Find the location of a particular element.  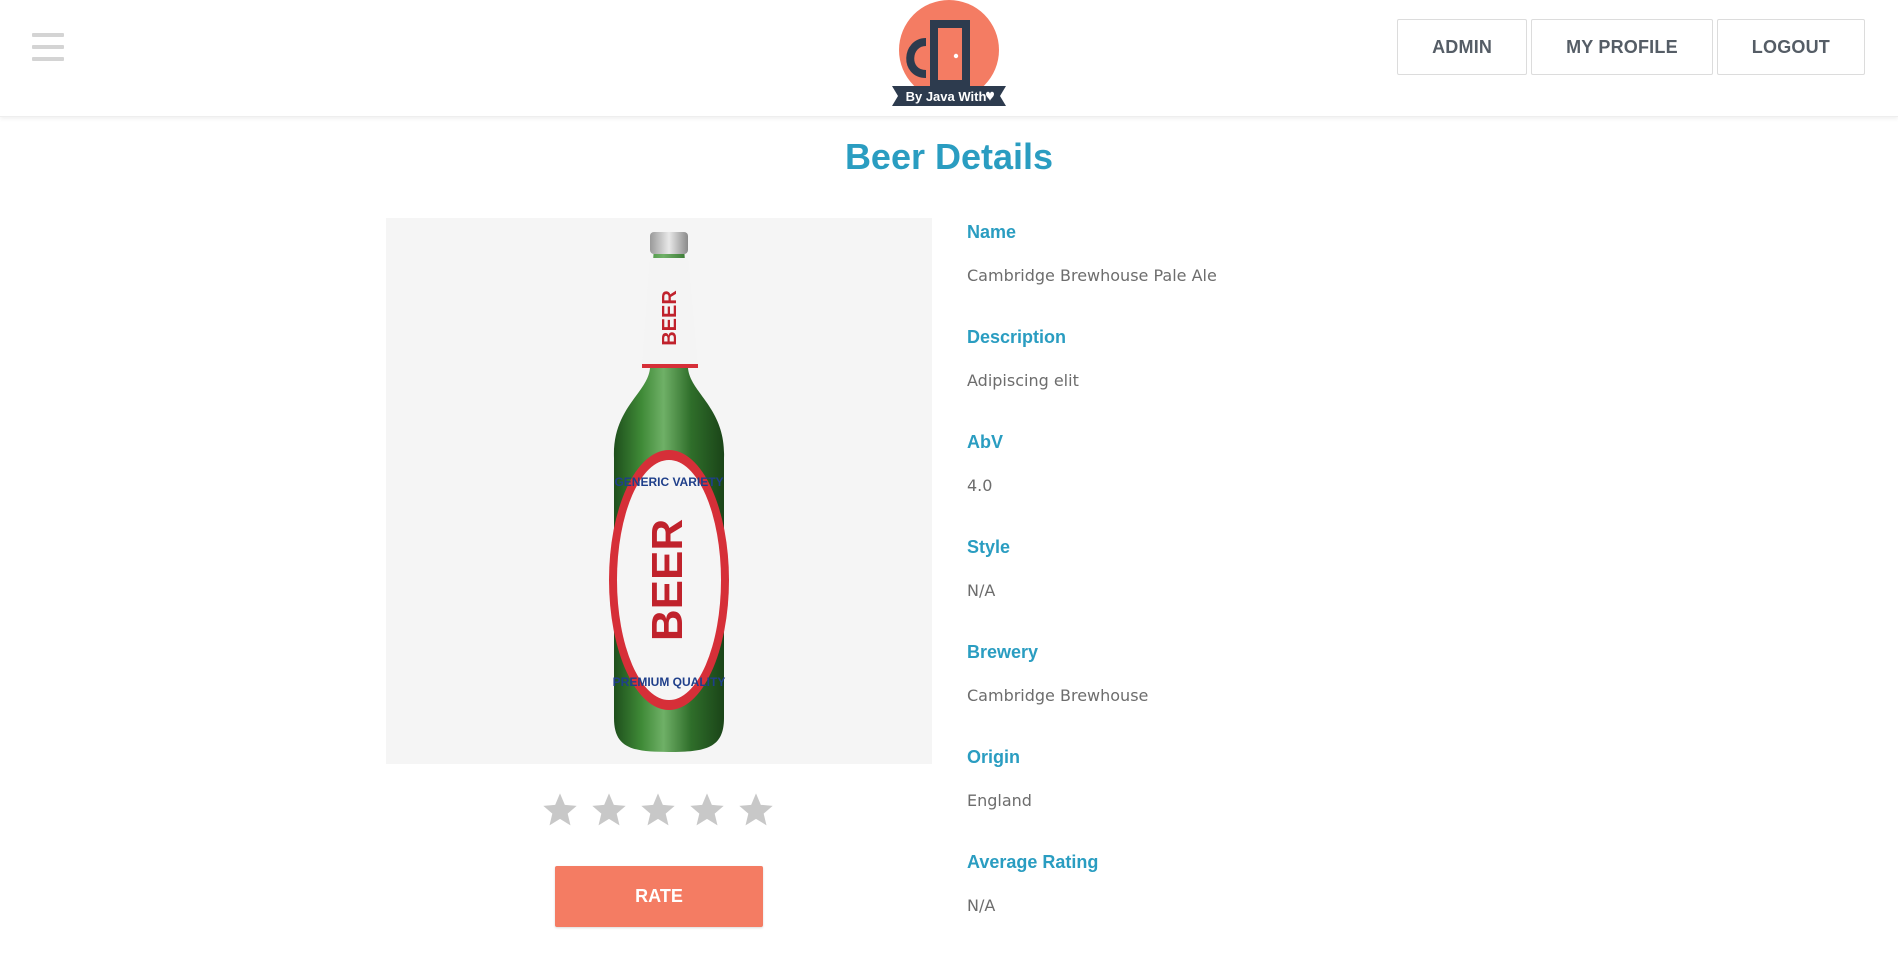

label-bottom-text: PREMIUM QUALITY is located at coordinates (669, 682).